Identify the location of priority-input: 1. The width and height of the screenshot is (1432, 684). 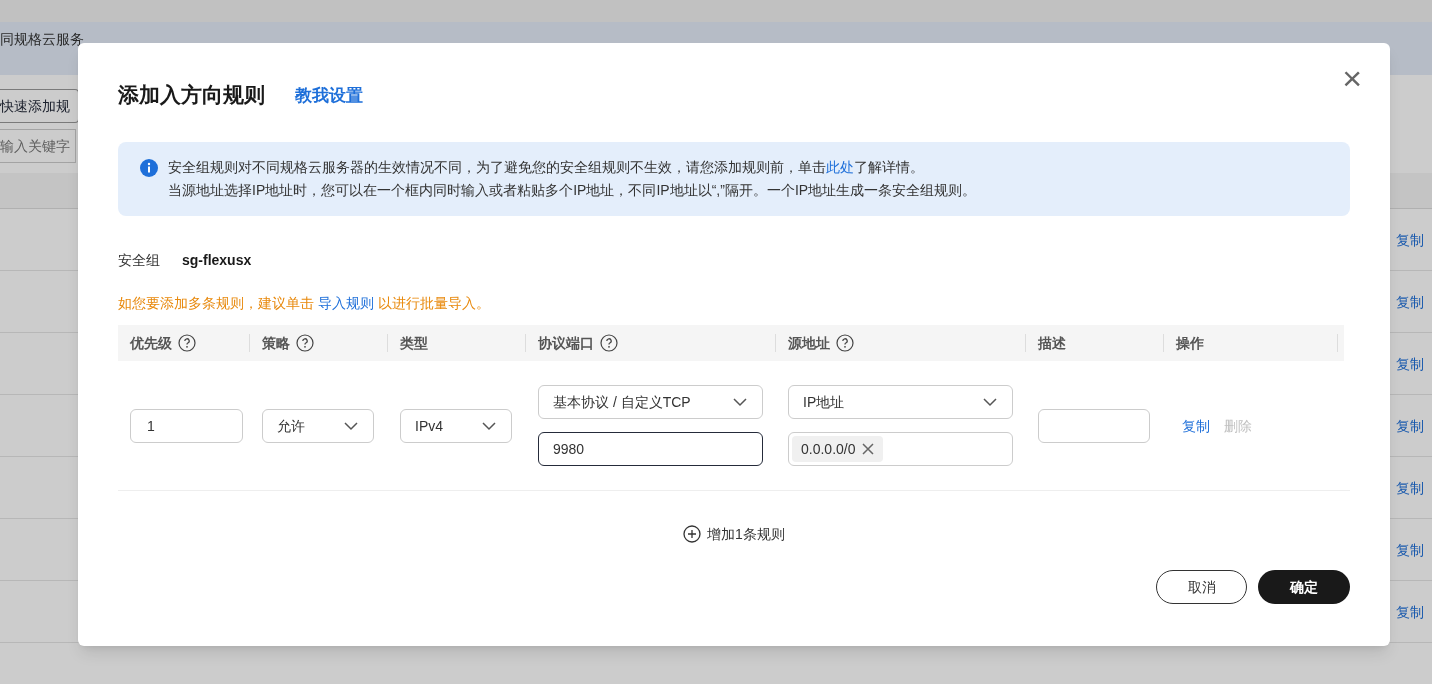
(186, 425).